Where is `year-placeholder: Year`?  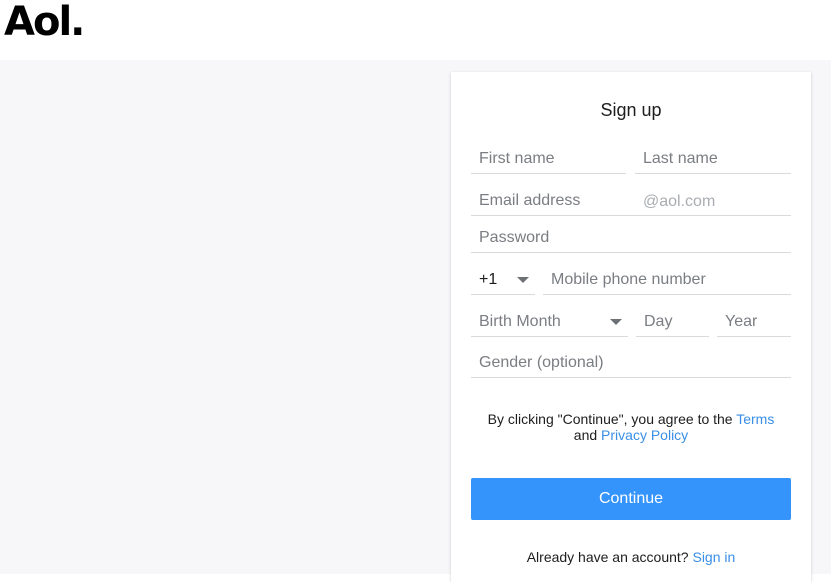 year-placeholder: Year is located at coordinates (741, 321).